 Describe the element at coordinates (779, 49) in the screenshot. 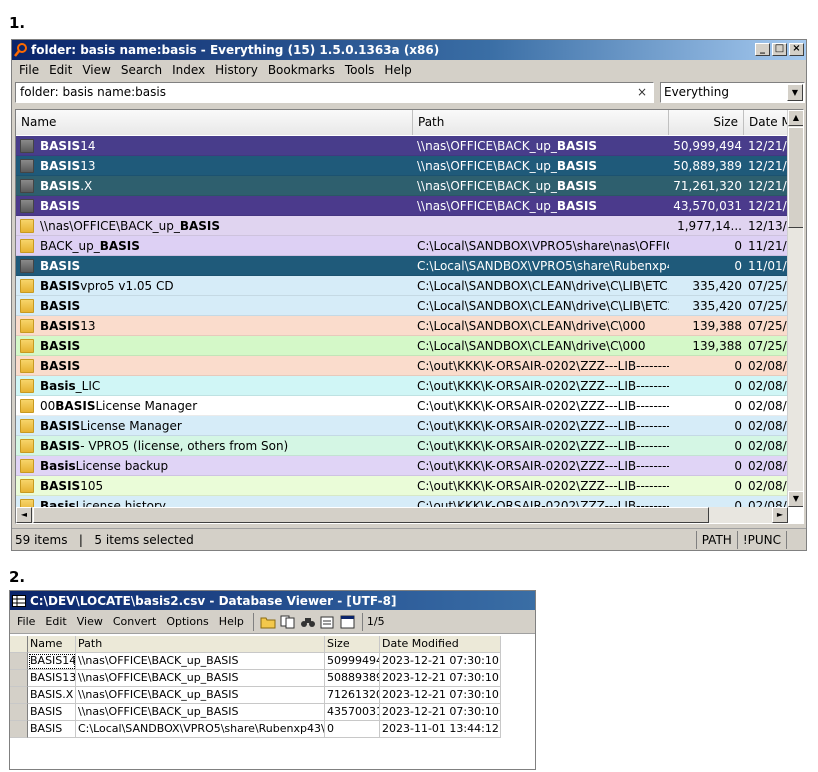

I see `maximize-button: □` at that location.